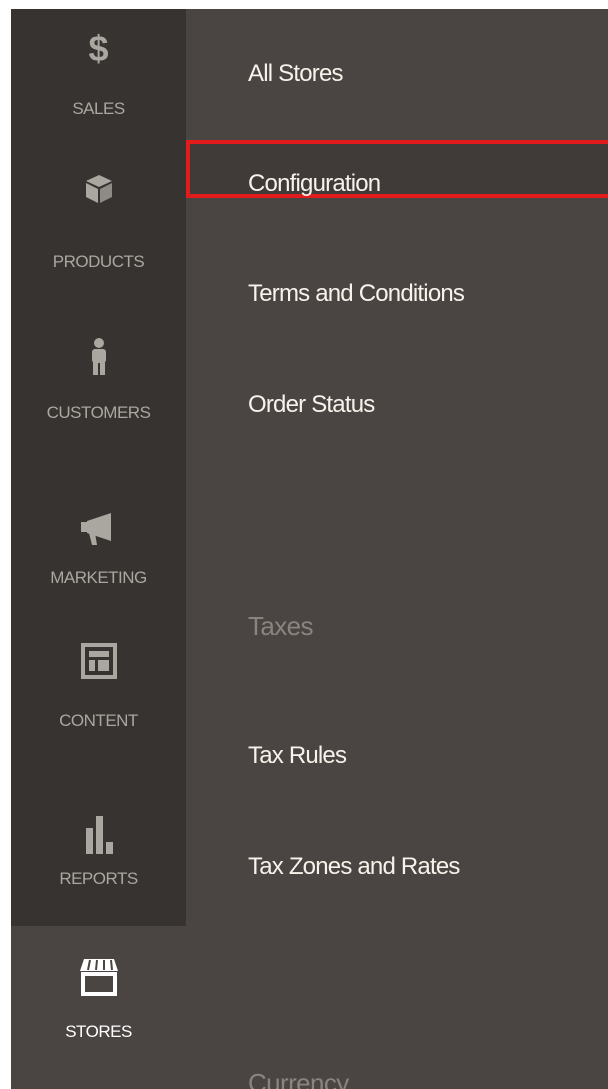 This screenshot has height=1089, width=608. What do you see at coordinates (98, 48) in the screenshot?
I see `dollar-icon: $` at bounding box center [98, 48].